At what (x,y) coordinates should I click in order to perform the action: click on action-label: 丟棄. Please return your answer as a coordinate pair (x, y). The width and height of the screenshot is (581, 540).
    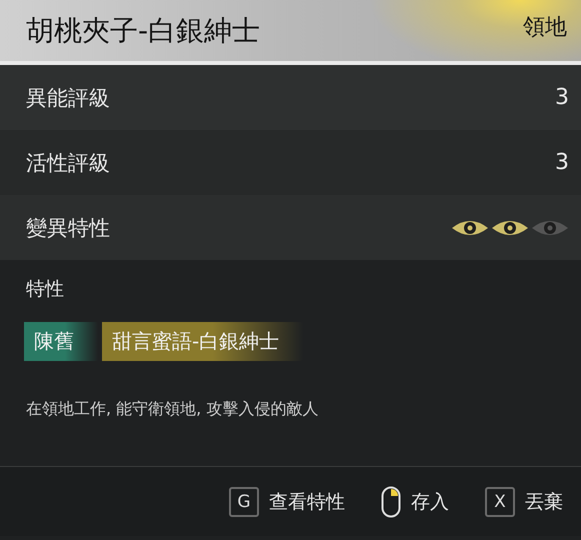
    Looking at the image, I should click on (544, 501).